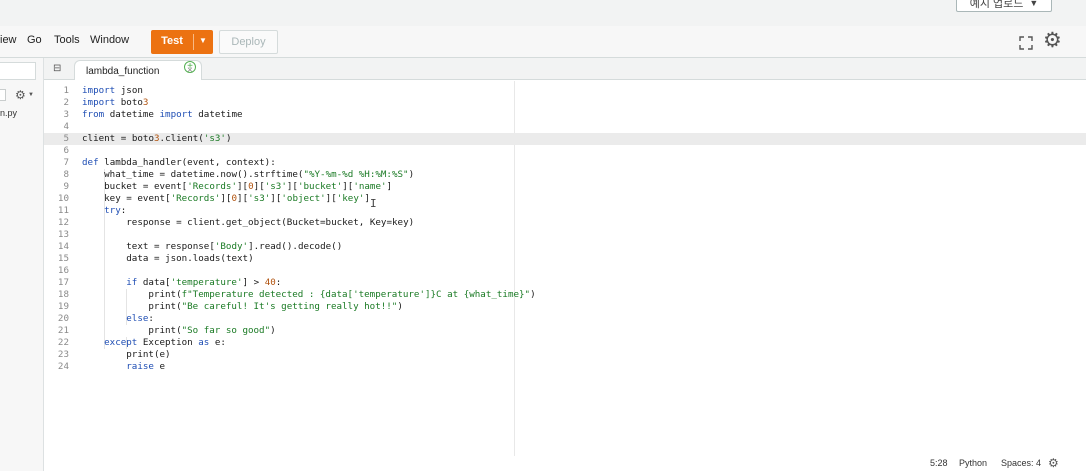  Describe the element at coordinates (63, 342) in the screenshot. I see `line-number: 22` at that location.